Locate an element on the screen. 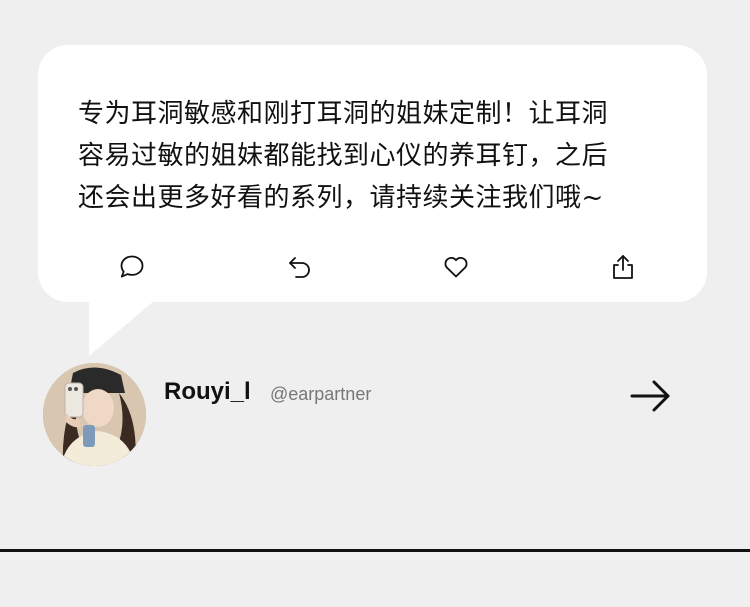 This screenshot has height=607, width=750. comment-icon is located at coordinates (132, 266).